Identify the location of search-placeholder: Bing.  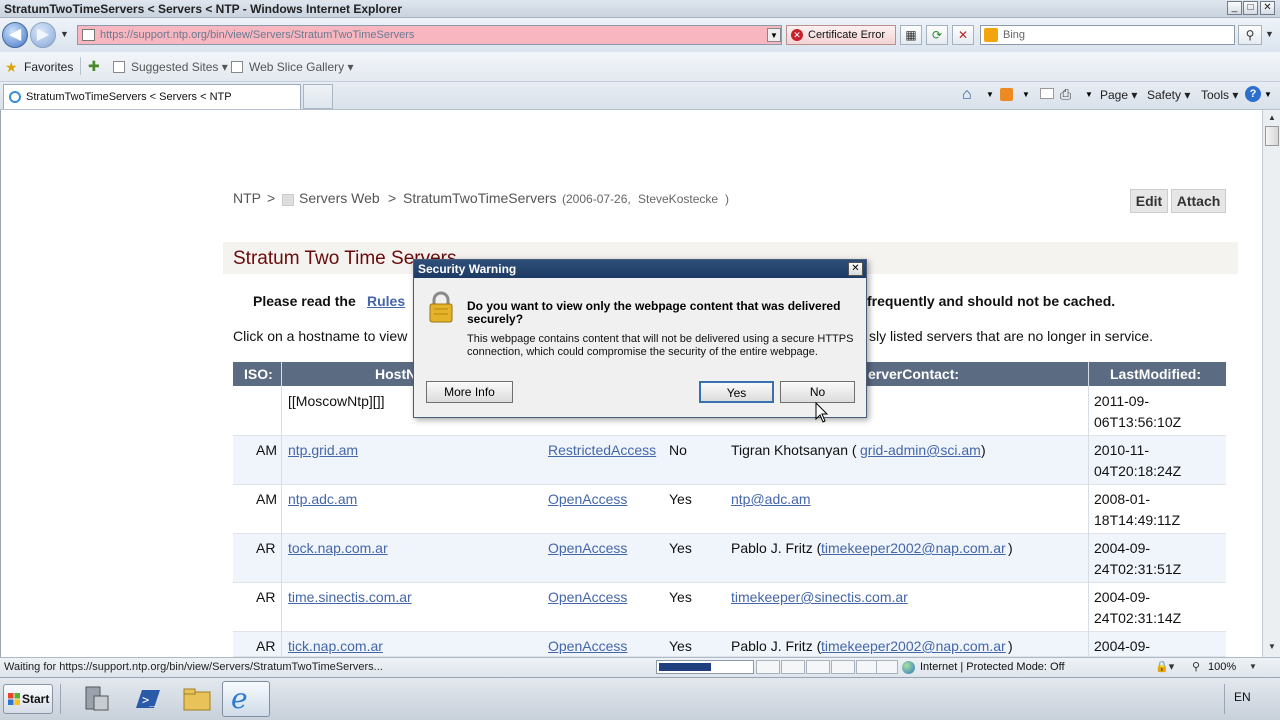
(1014, 35).